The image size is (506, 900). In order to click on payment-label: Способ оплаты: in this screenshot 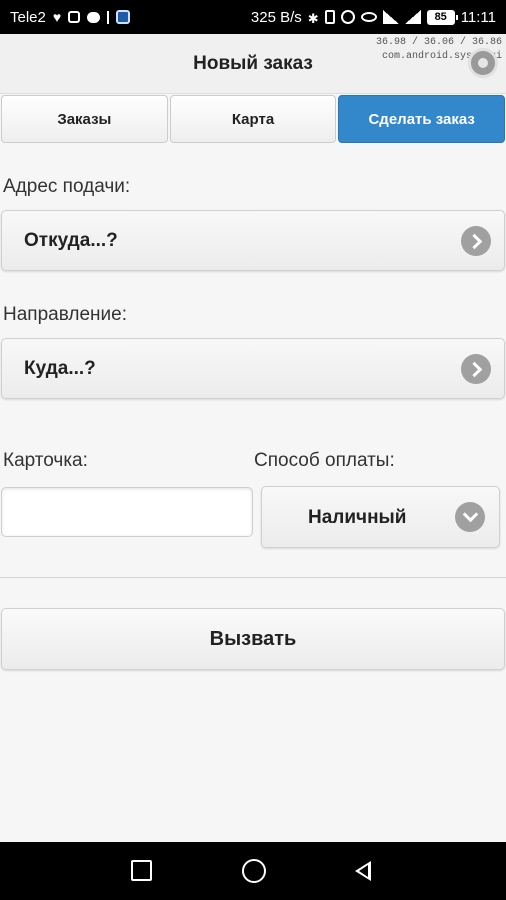, I will do `click(324, 460)`.